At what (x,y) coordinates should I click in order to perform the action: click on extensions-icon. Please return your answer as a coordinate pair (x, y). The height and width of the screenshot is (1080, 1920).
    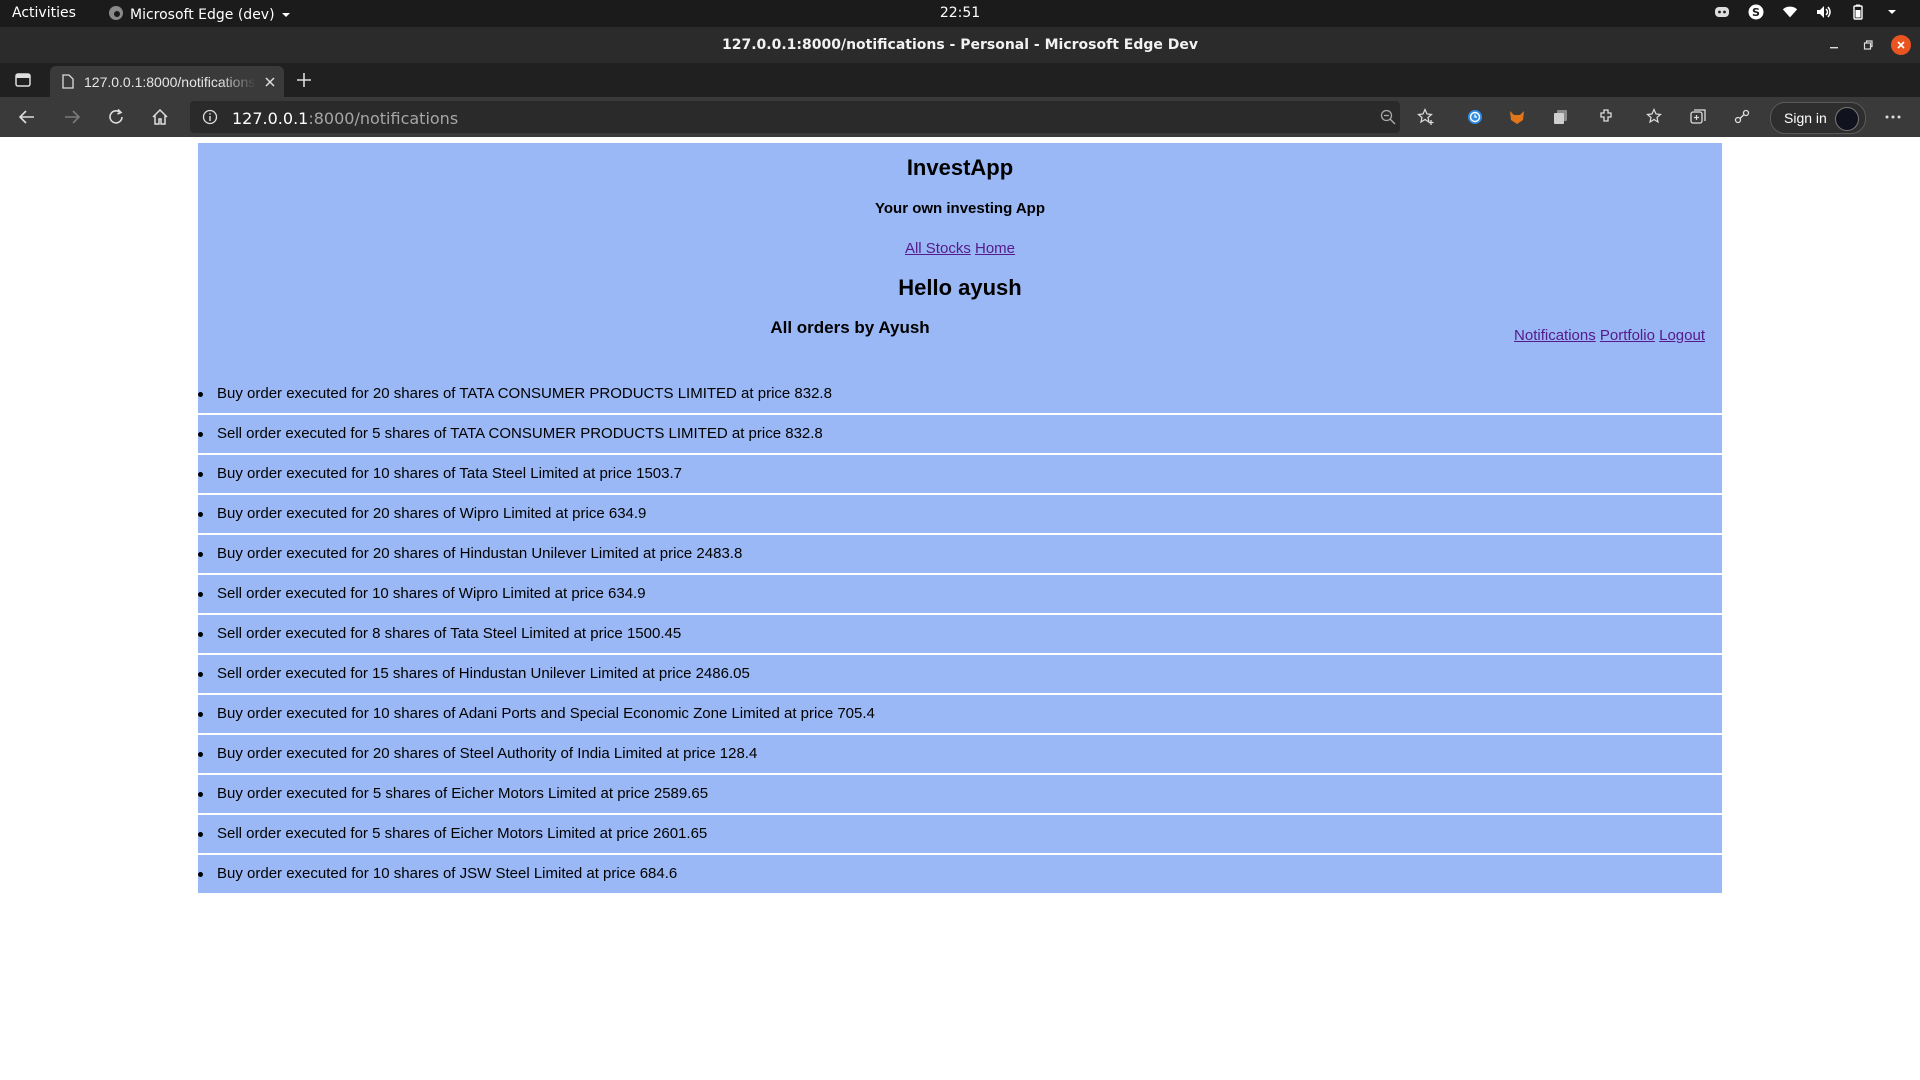
    Looking at the image, I should click on (1606, 117).